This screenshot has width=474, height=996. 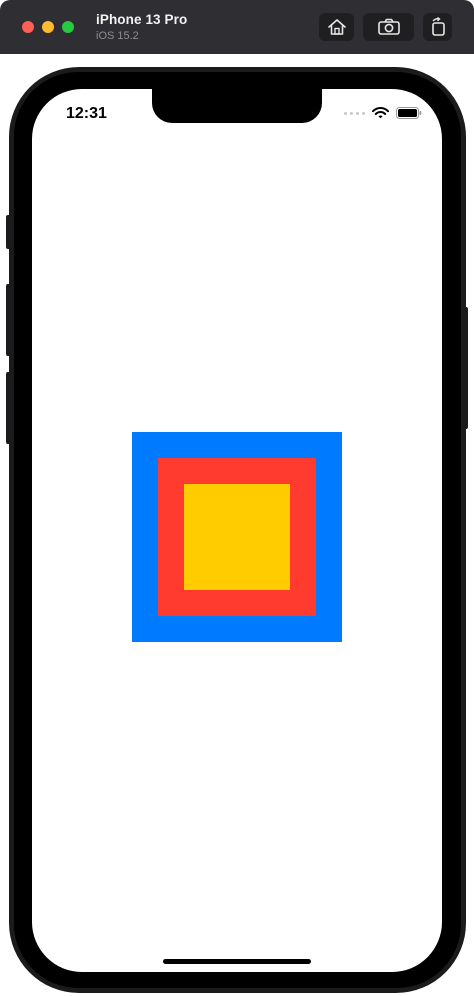 I want to click on zoom-window-button, so click(x=68, y=27).